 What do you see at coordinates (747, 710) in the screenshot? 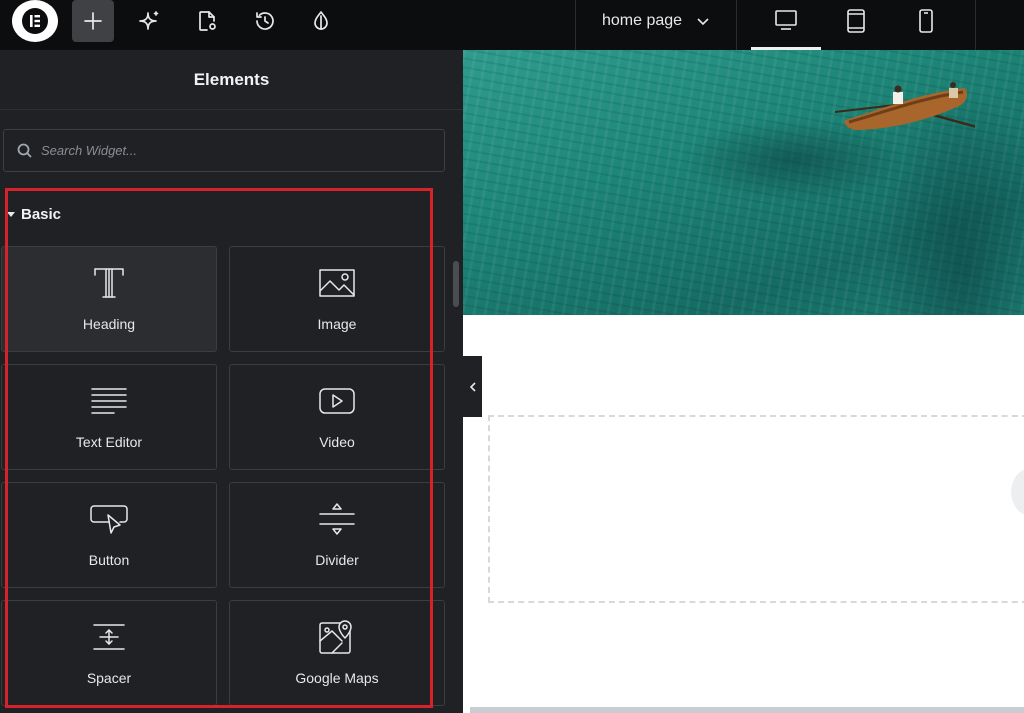
I see `horizontal-scrollbar` at bounding box center [747, 710].